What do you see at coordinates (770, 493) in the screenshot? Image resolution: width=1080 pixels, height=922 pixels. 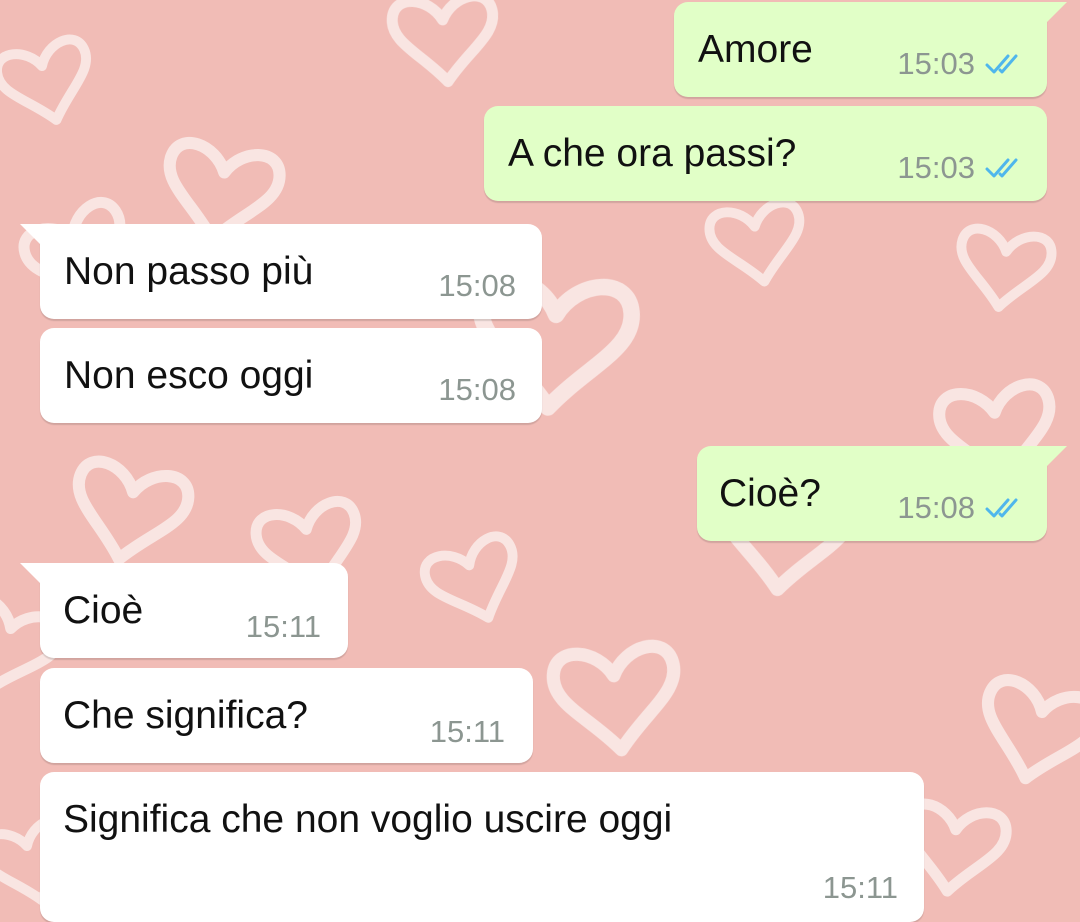 I see `message-text: Cioè?` at bounding box center [770, 493].